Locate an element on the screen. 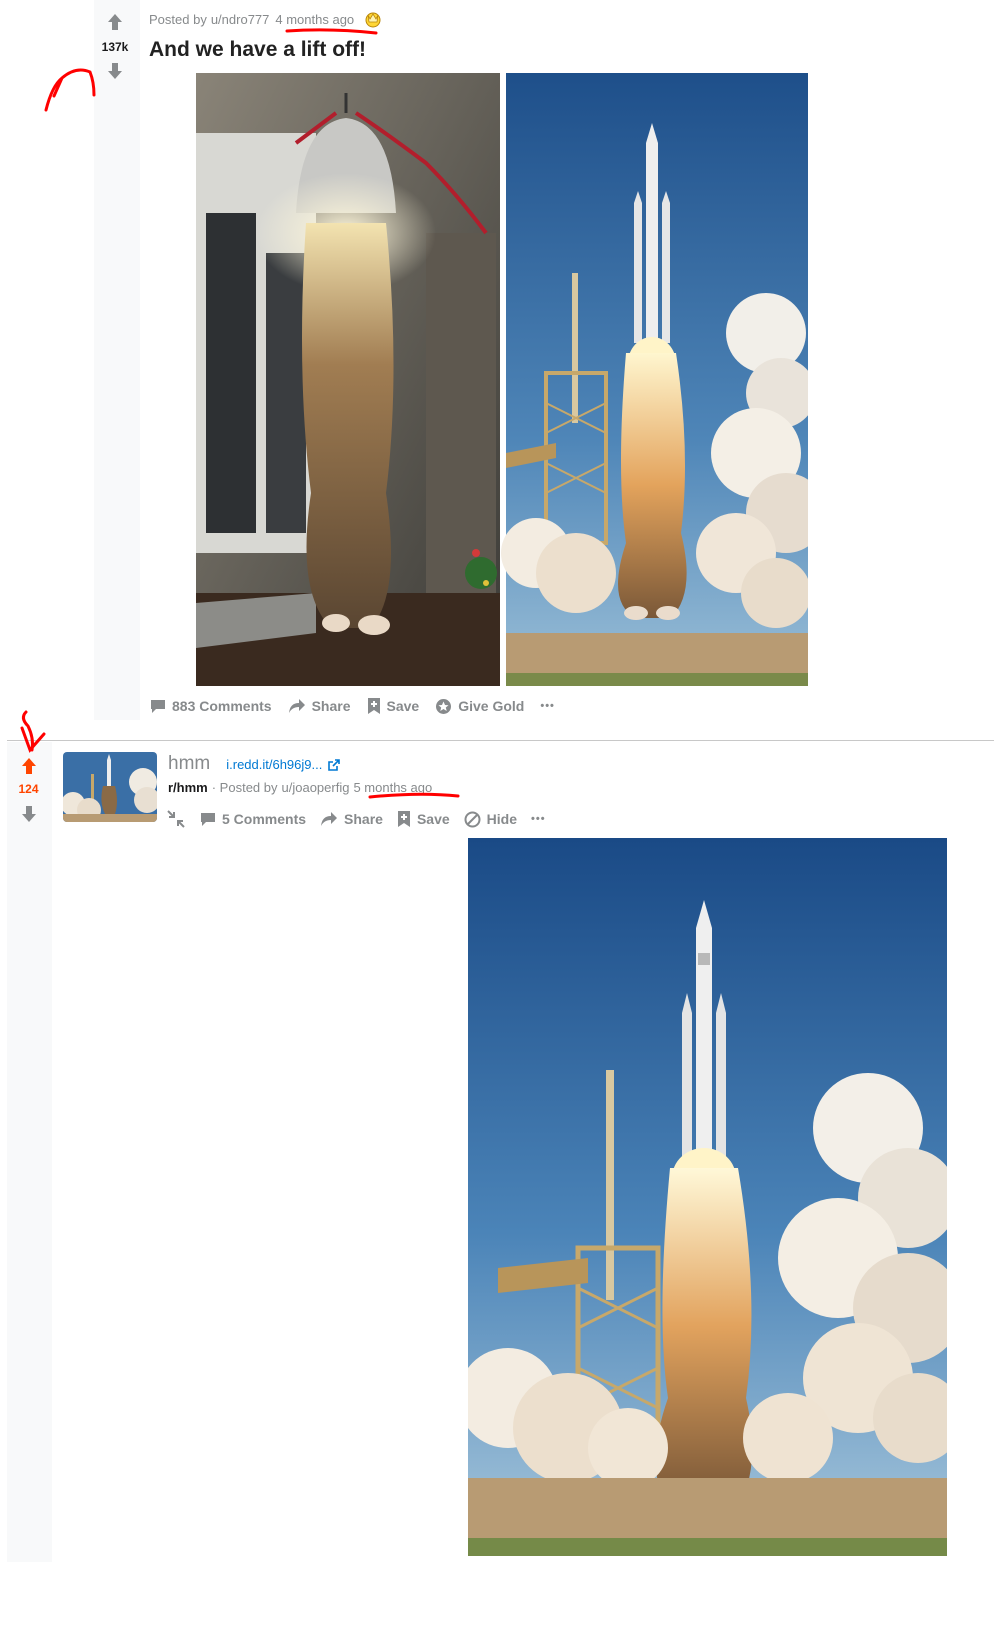 The image size is (994, 1637). post1-action-bar: 883 Comments Share Save Give Gold ••• is located at coordinates (352, 706).